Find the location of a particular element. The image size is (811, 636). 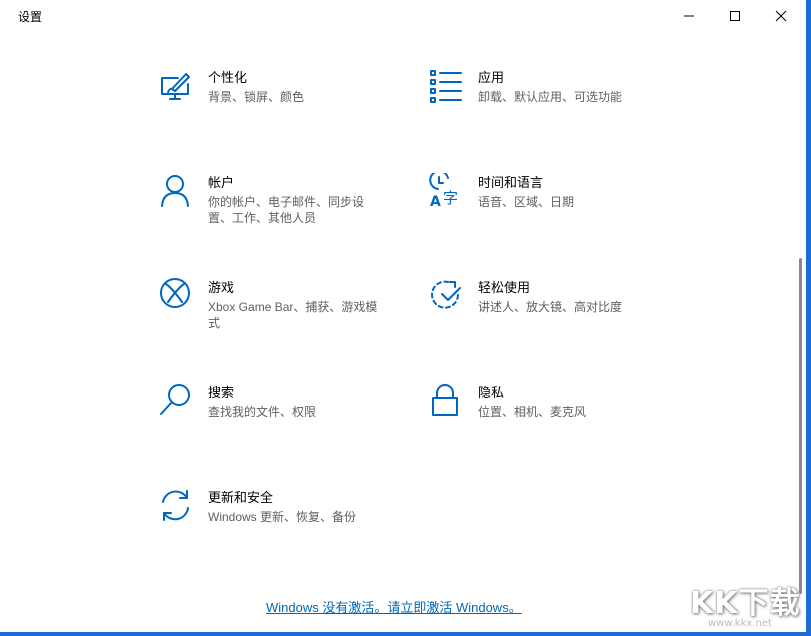

window-title: 设置 is located at coordinates (30, 17).